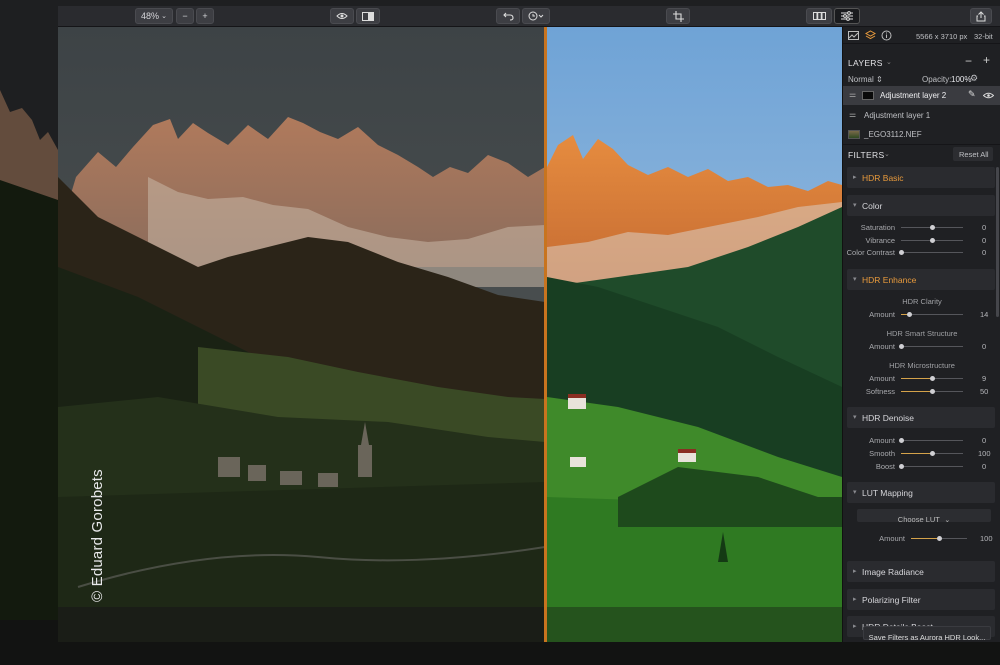  I want to click on filter-hdr-denoise: ▾ HDR Denoise, so click(921, 417).